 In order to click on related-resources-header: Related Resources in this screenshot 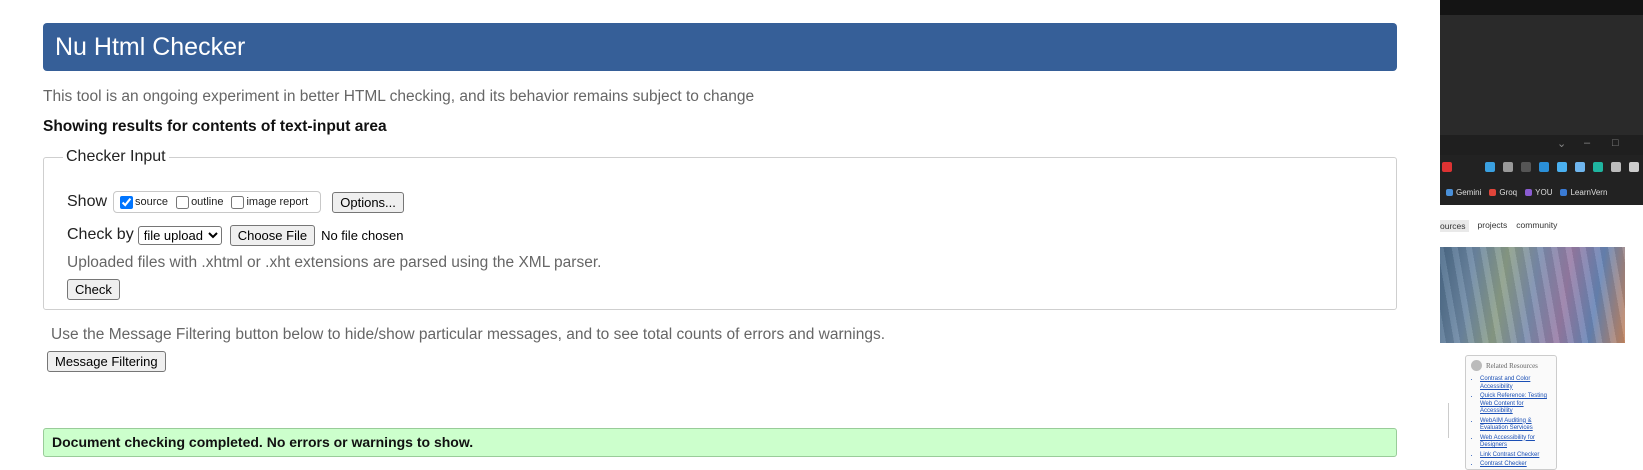, I will do `click(1511, 365)`.